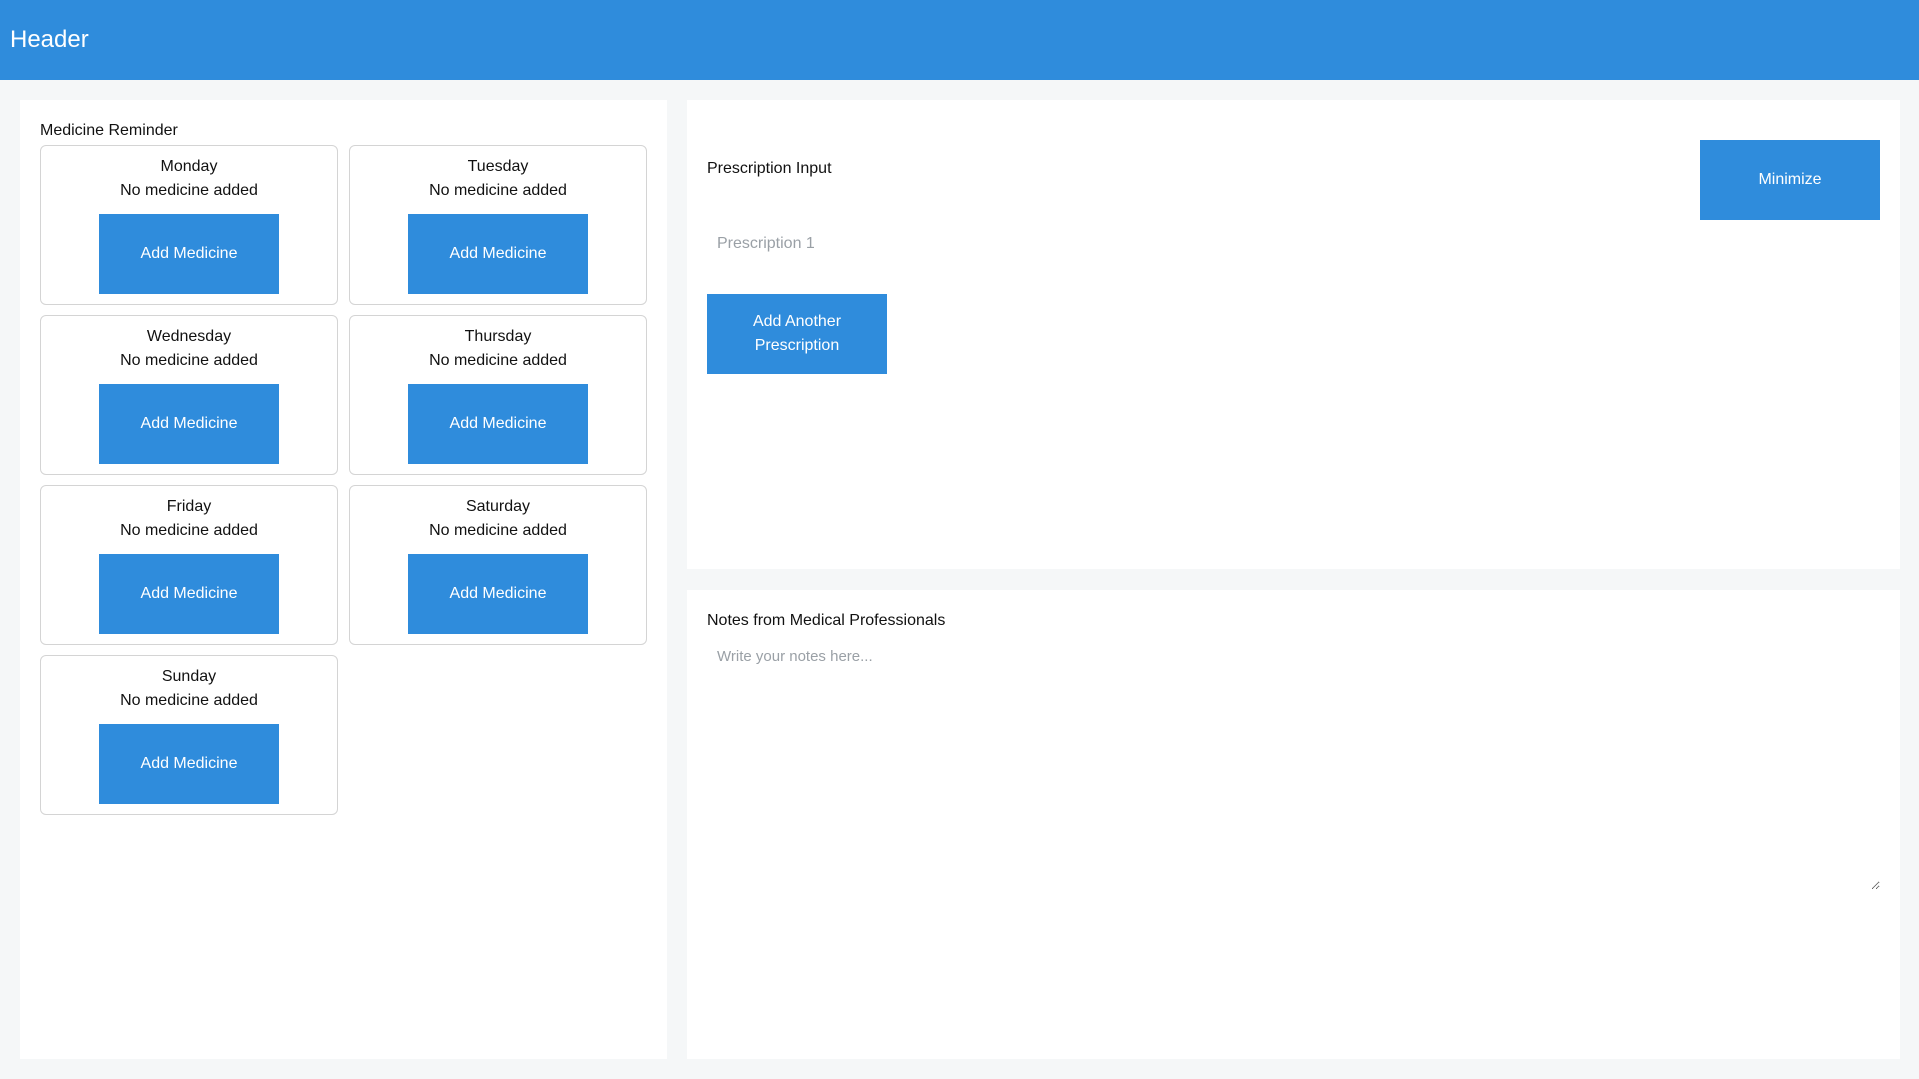  What do you see at coordinates (498, 166) in the screenshot?
I see `day-name: Tuesday` at bounding box center [498, 166].